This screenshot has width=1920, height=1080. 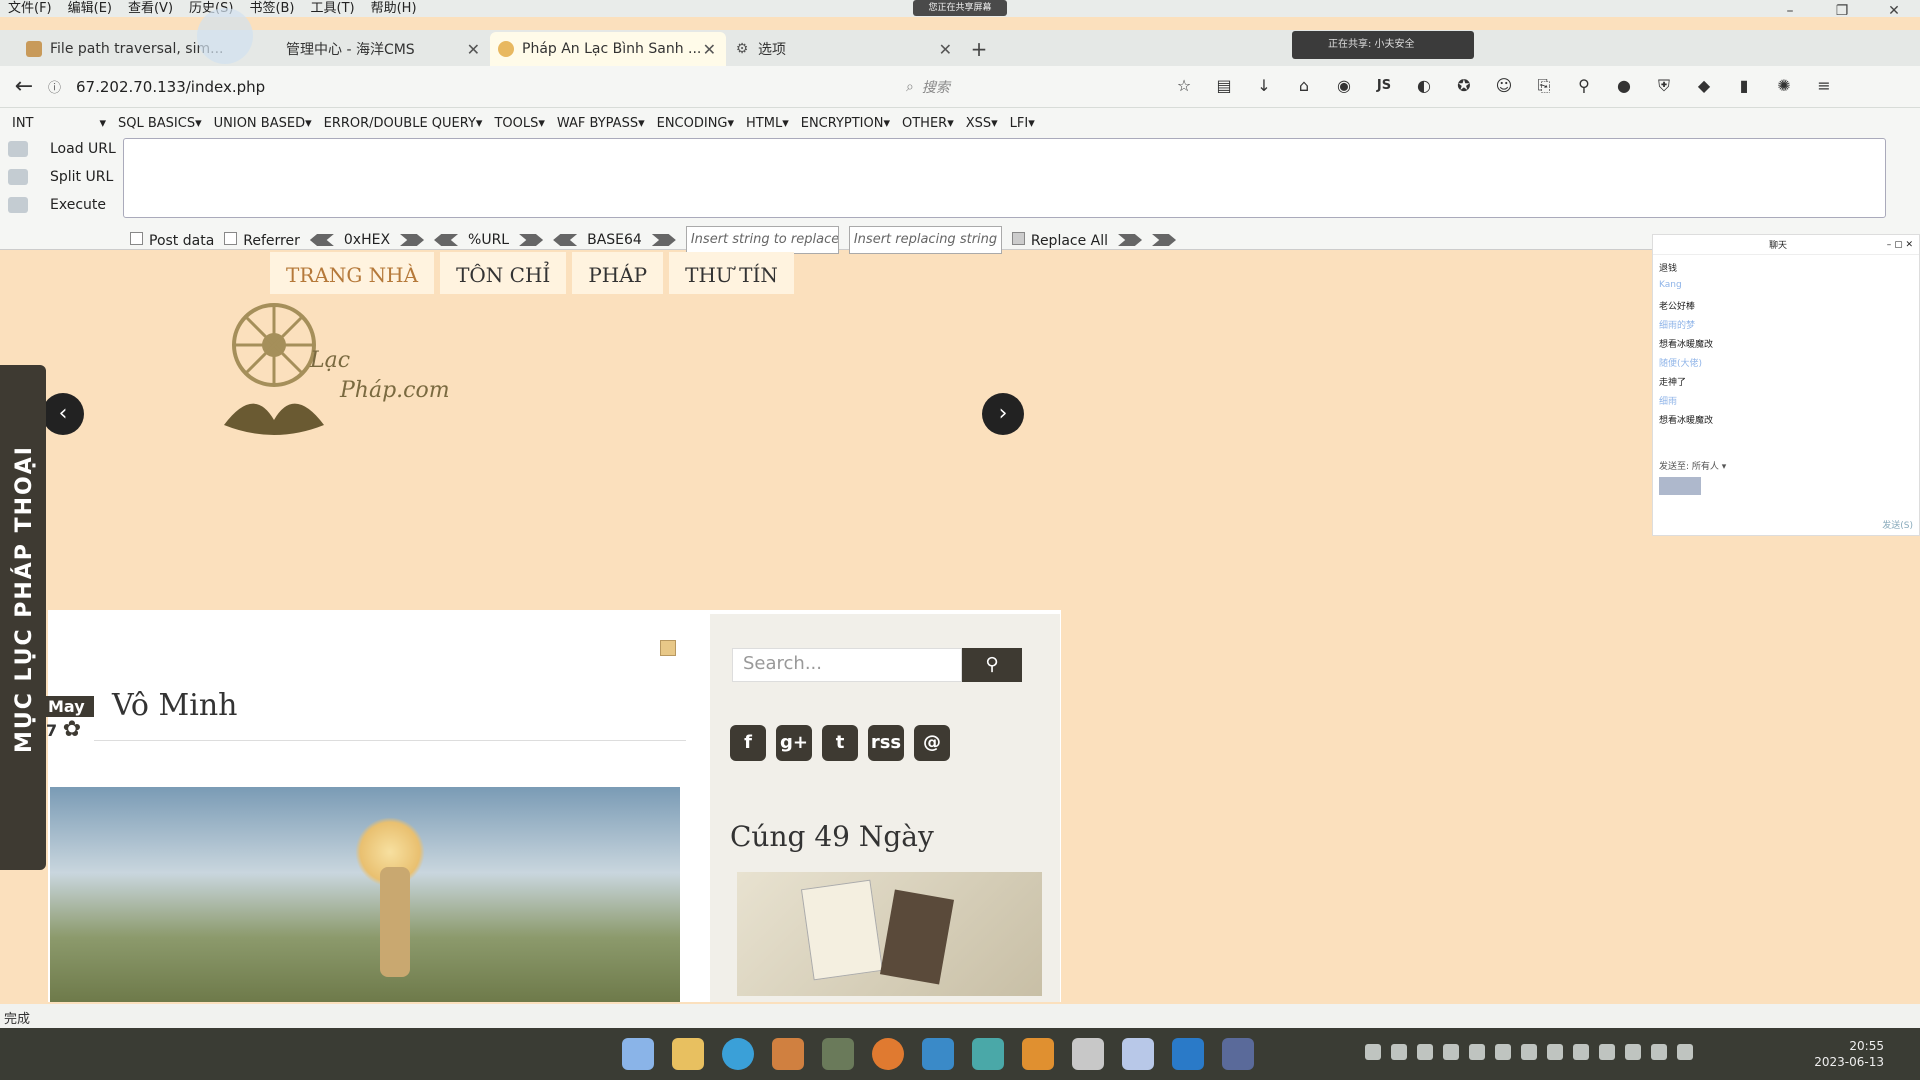 I want to click on extension-icon: ◆, so click(x=1704, y=86).